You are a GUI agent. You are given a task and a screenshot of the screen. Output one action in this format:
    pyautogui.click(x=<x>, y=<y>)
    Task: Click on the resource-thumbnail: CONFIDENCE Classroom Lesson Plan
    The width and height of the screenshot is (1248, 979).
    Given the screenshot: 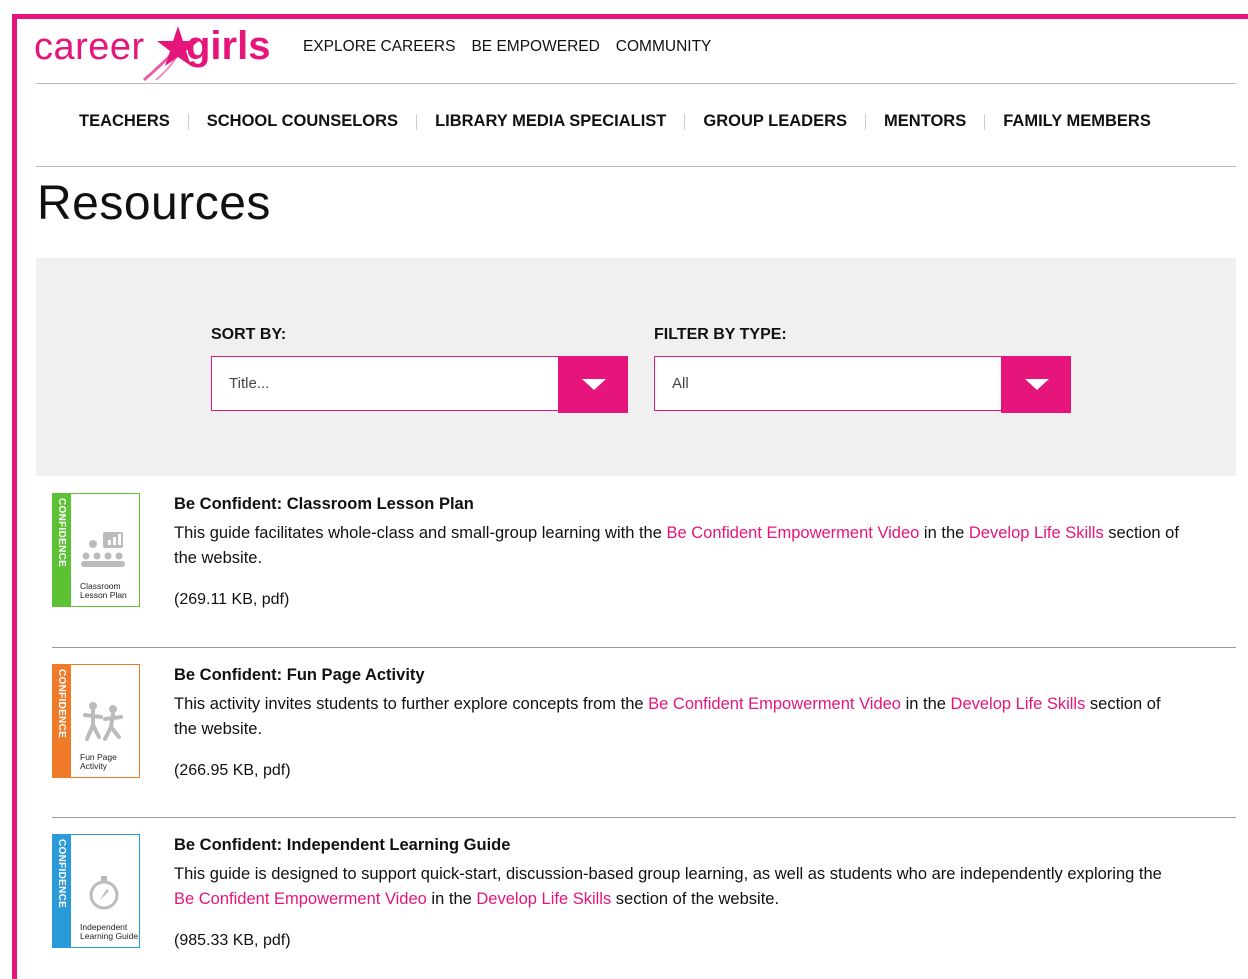 What is the action you would take?
    pyautogui.click(x=96, y=550)
    